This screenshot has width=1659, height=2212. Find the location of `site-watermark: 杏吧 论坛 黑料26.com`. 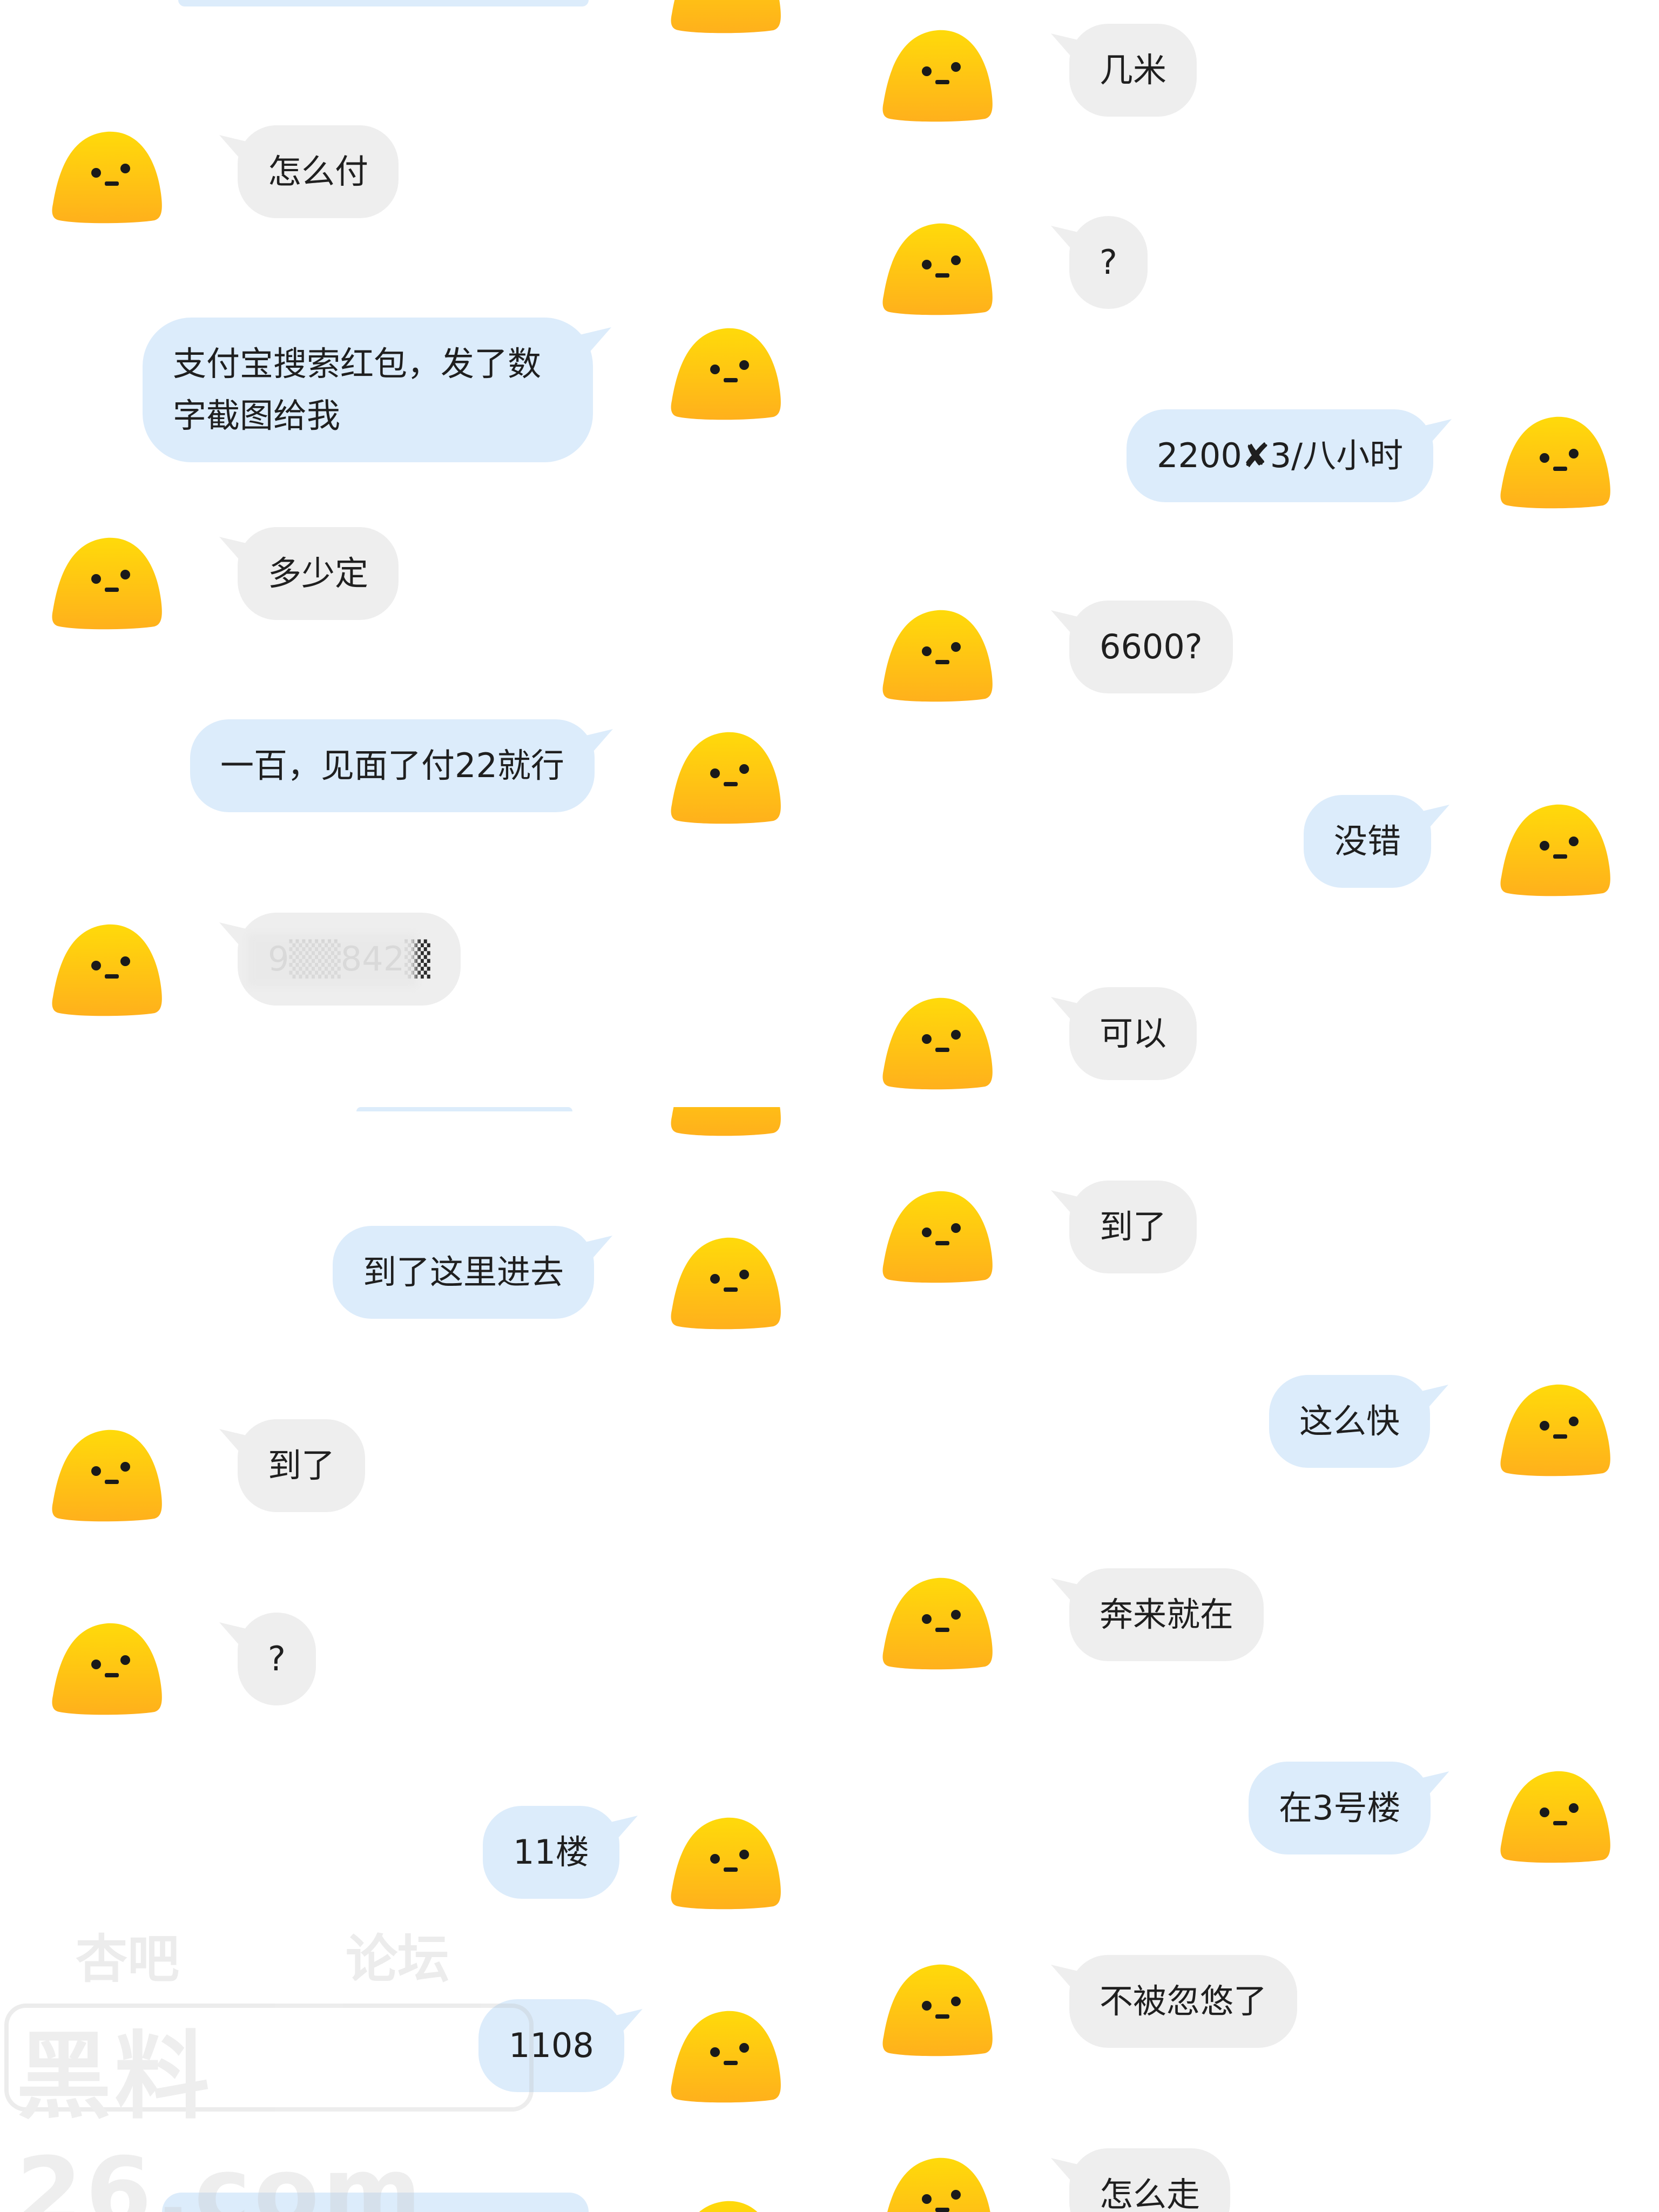

site-watermark: 杏吧 论坛 黑料26.com is located at coordinates (270, 2056).